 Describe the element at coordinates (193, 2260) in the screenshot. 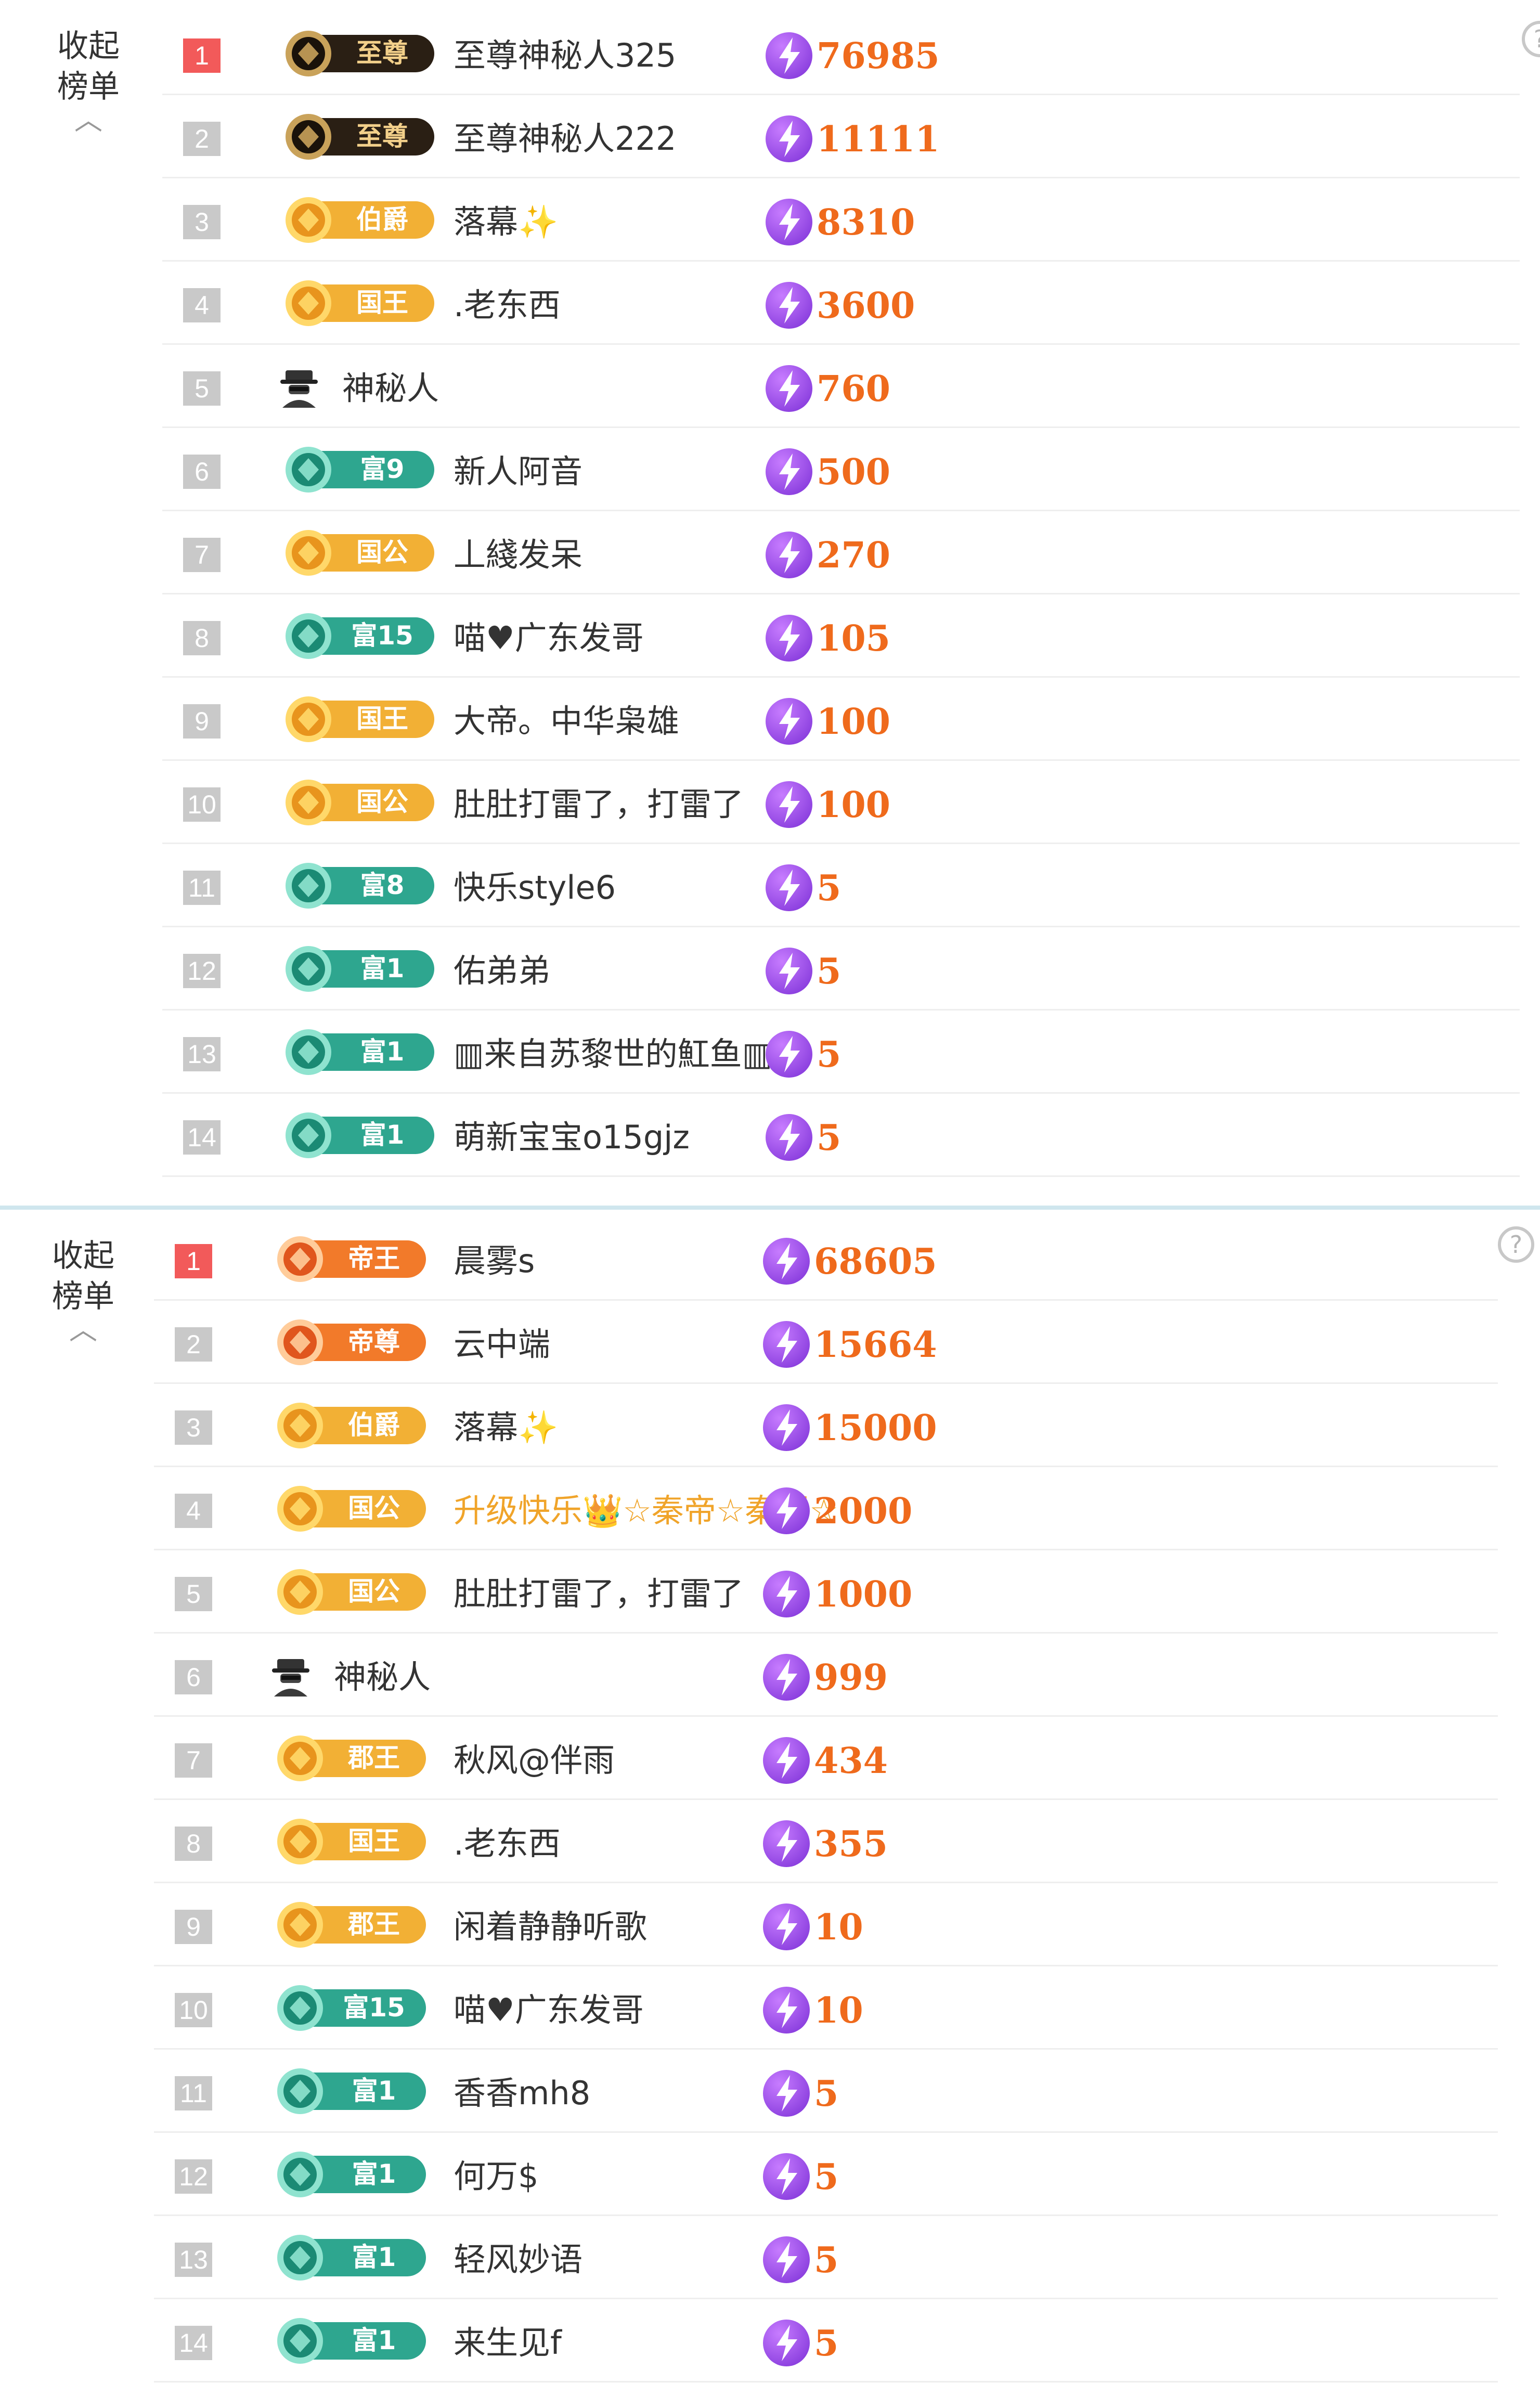

I see `rank-badge: 13` at that location.